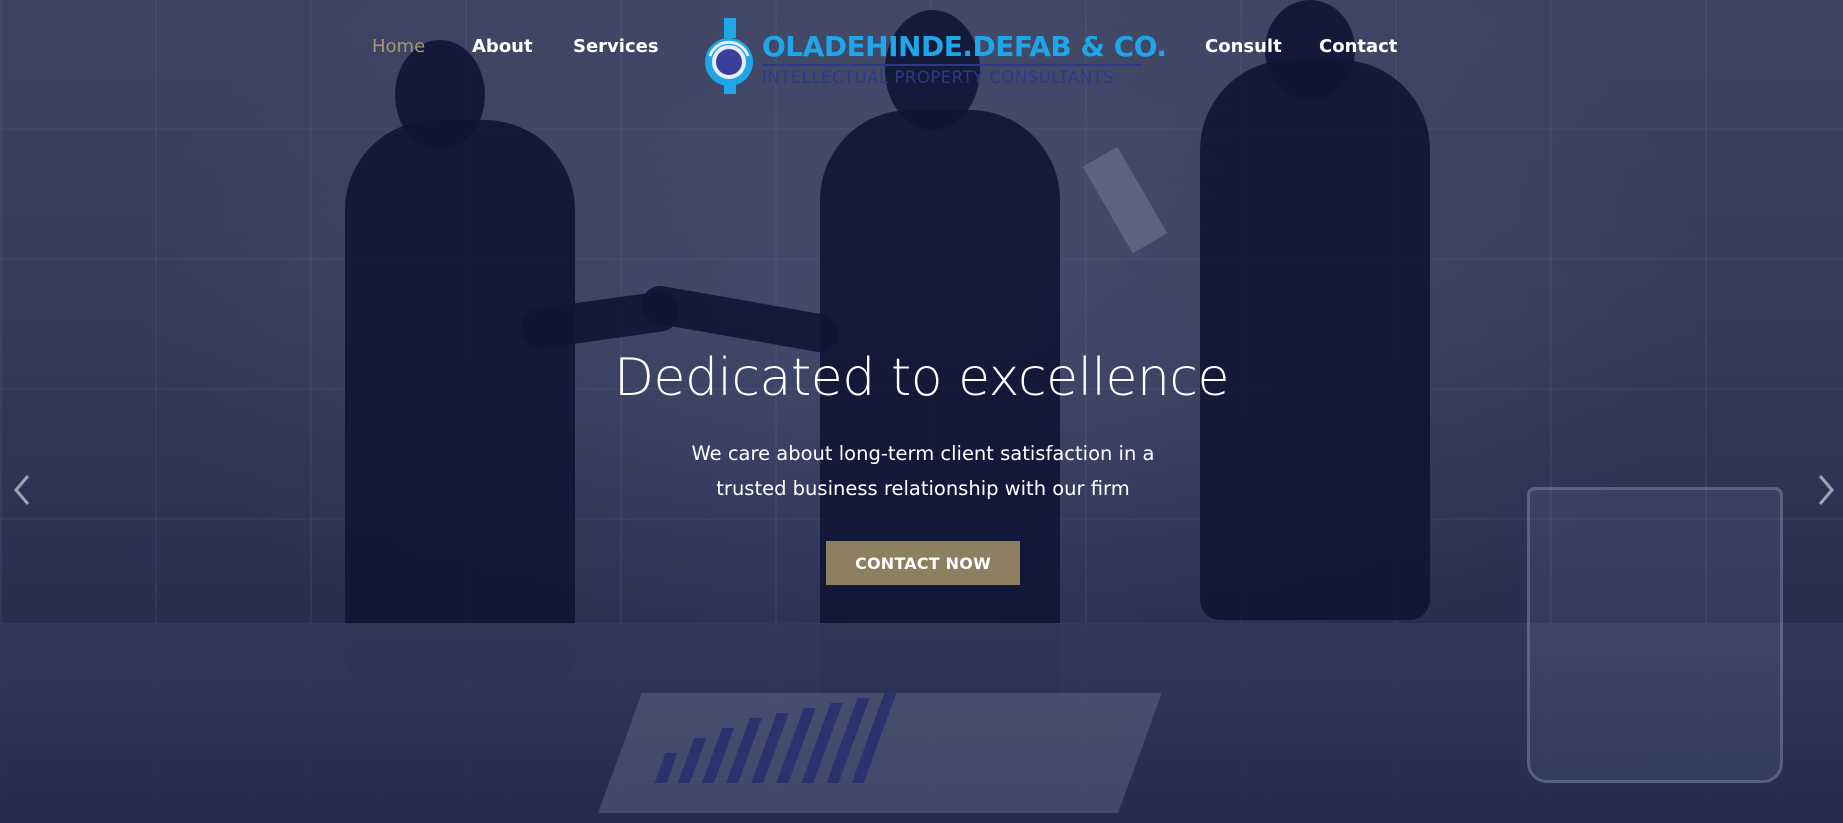  Describe the element at coordinates (616, 46) in the screenshot. I see `nav-services: Services` at that location.